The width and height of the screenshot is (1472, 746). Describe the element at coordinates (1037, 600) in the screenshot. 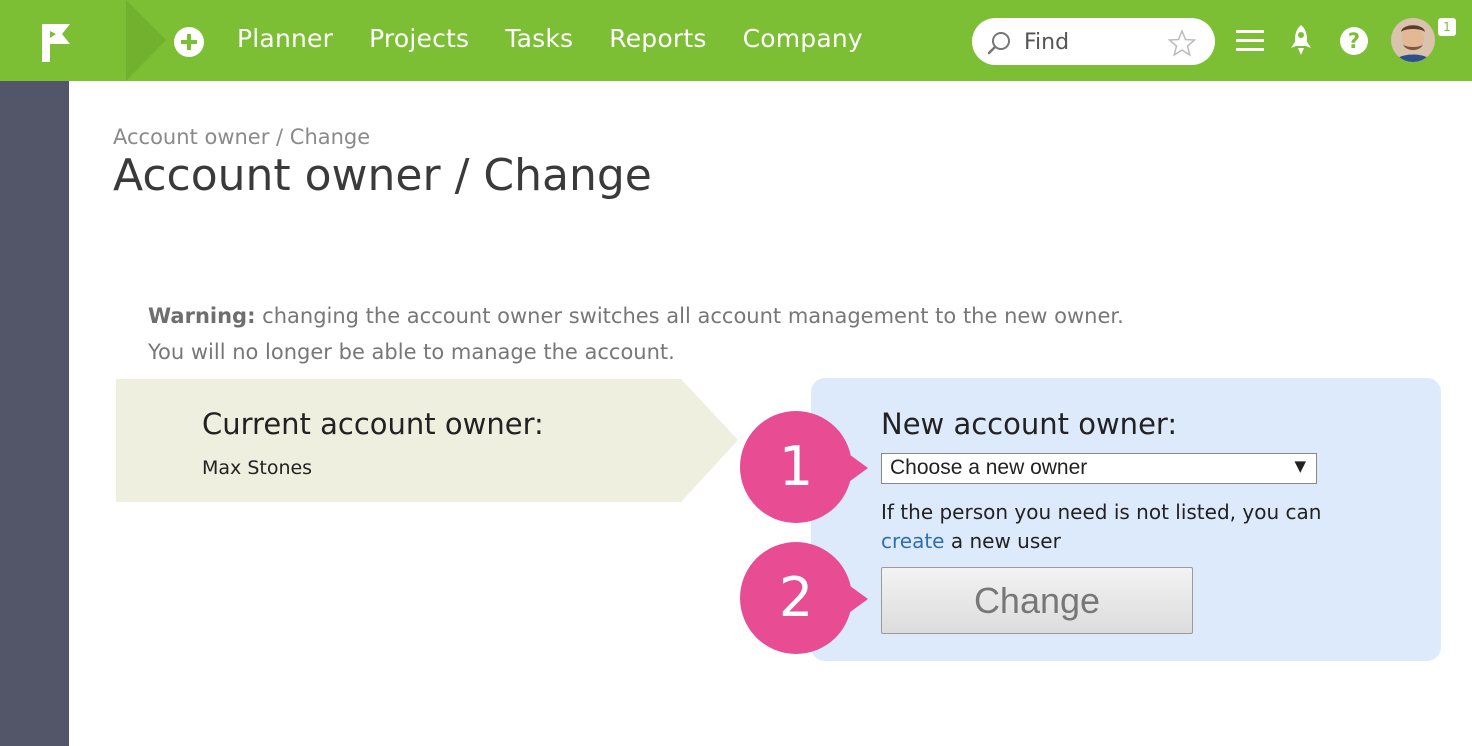

I see `change-button: Change` at that location.